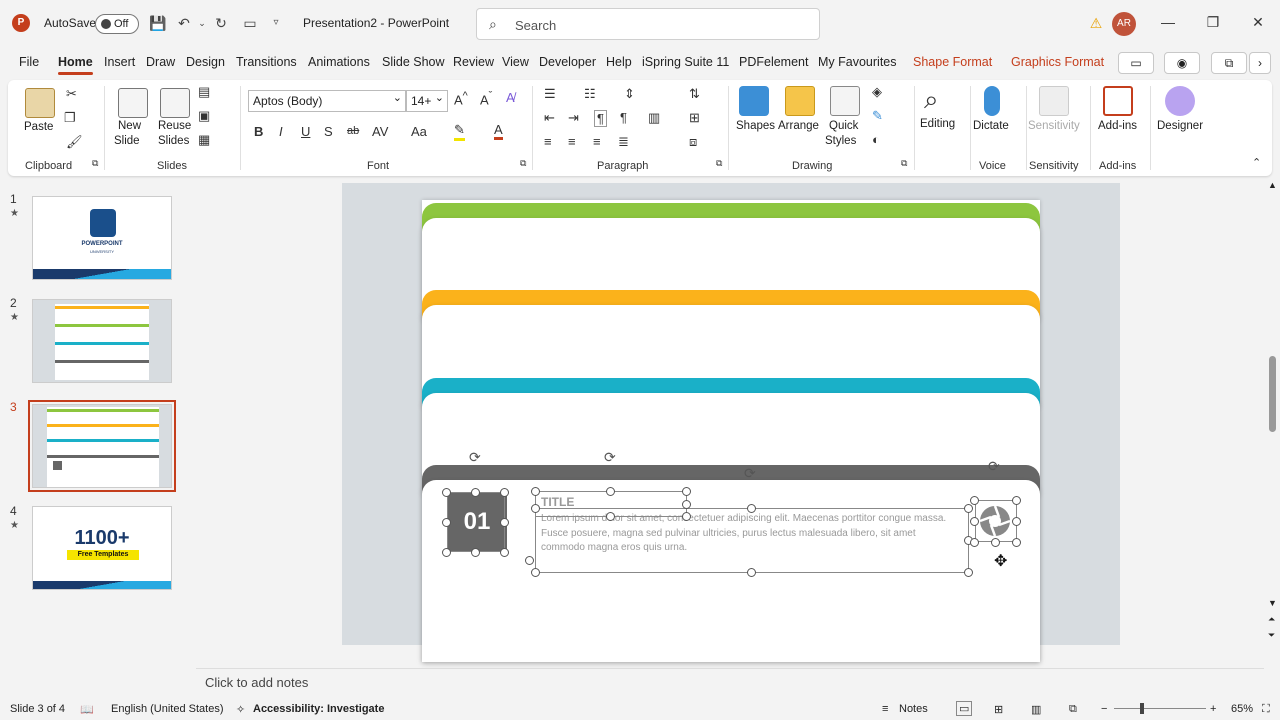  Describe the element at coordinates (184, 23) in the screenshot. I see `undo-icon: ↶` at that location.